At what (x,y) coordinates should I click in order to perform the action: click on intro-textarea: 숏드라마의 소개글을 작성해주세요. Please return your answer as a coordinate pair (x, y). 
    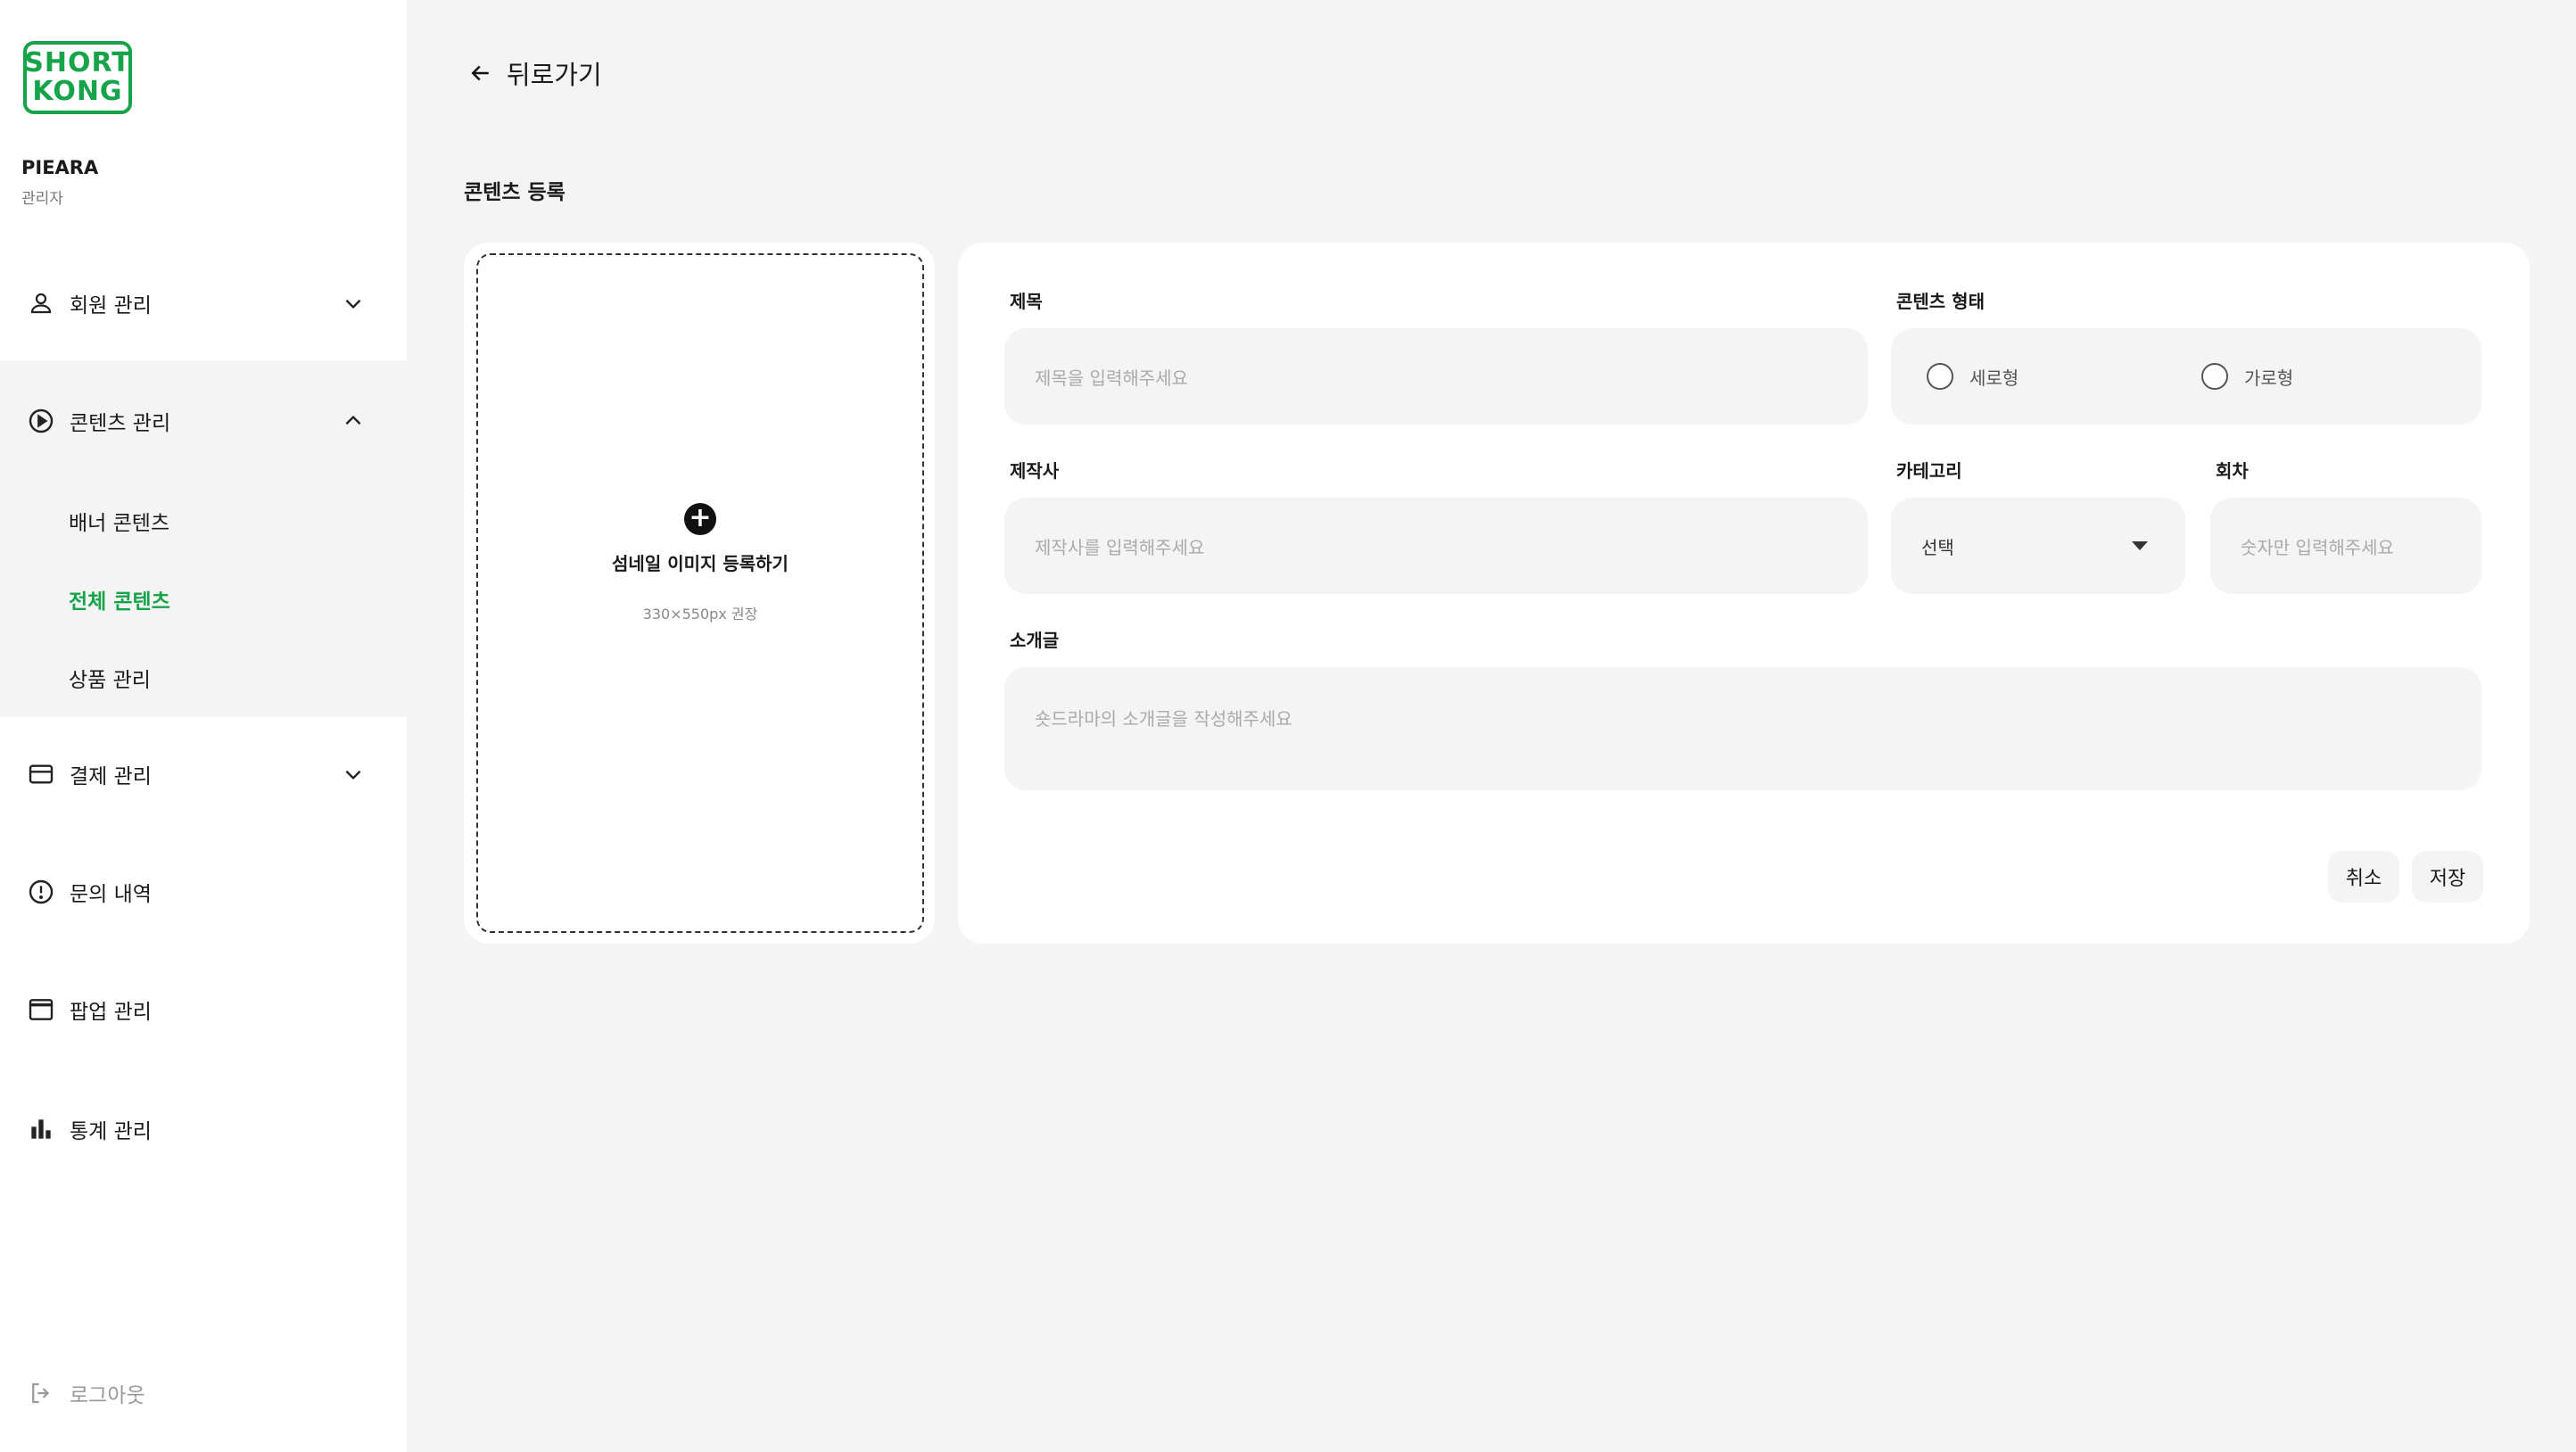
    Looking at the image, I should click on (1743, 728).